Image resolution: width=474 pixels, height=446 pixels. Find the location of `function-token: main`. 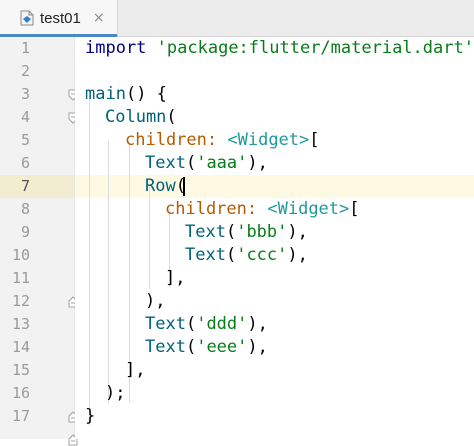

function-token: main is located at coordinates (105, 94).